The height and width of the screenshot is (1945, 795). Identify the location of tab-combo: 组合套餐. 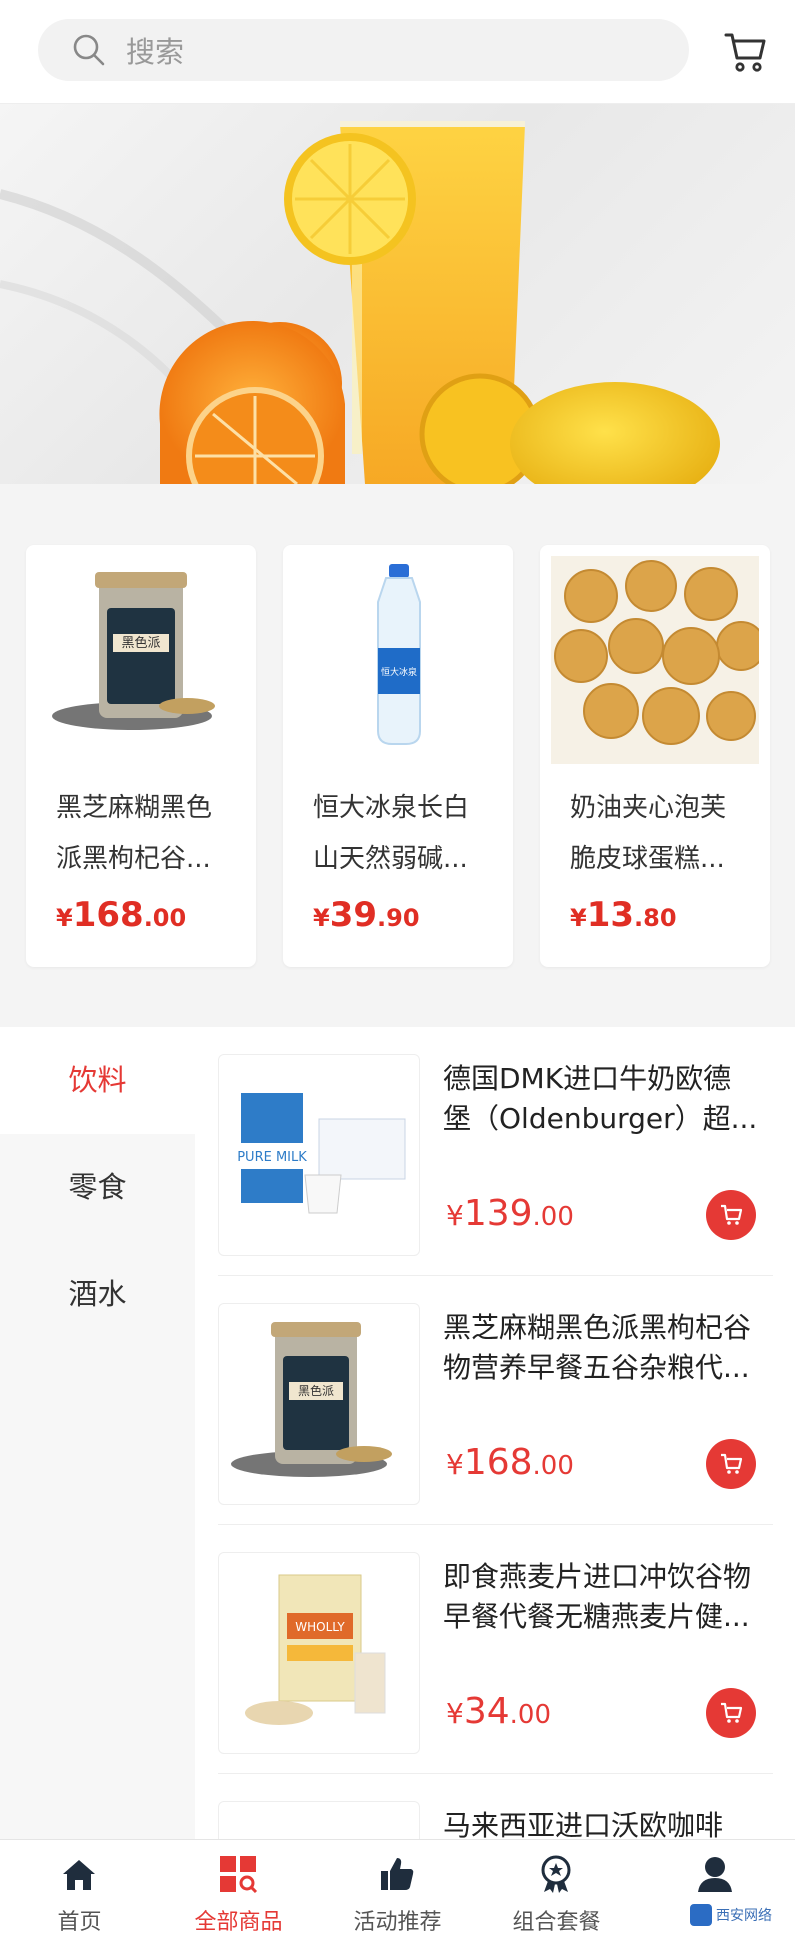
(556, 1892).